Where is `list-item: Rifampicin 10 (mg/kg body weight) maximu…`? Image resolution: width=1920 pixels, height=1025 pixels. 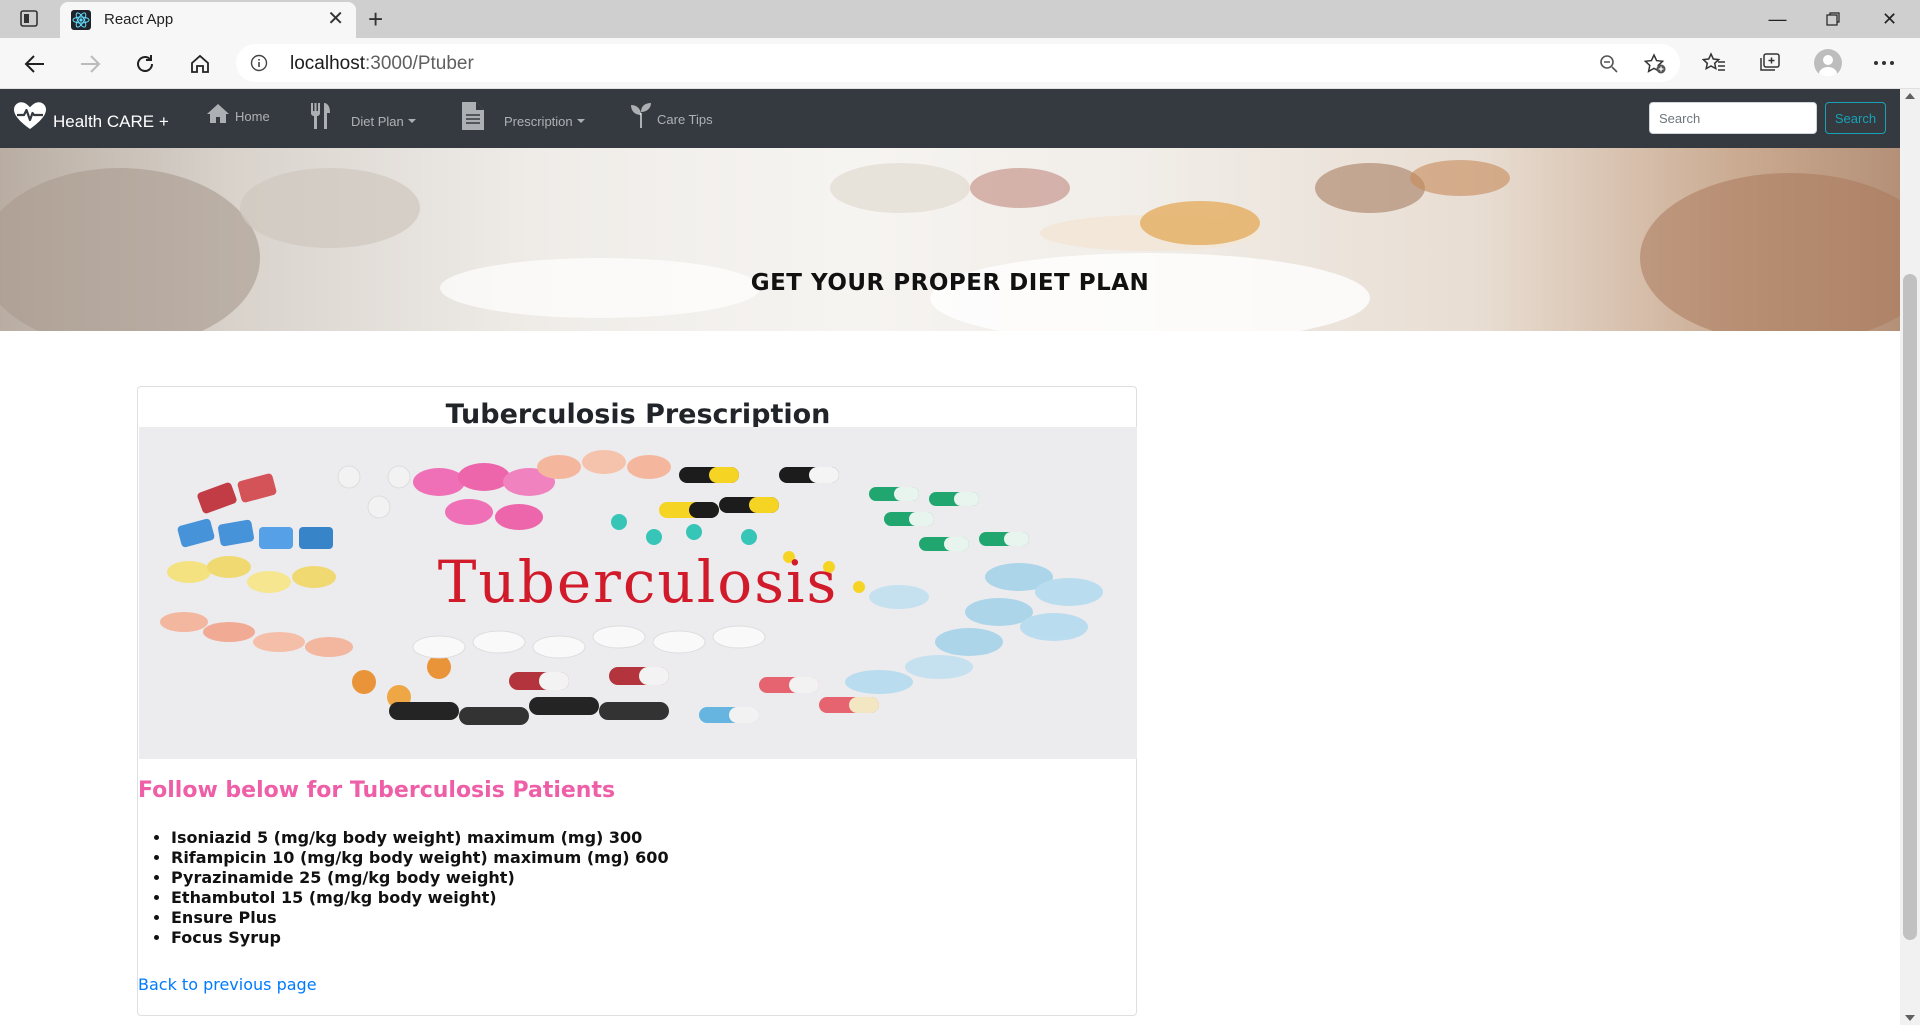 list-item: Rifampicin 10 (mg/kg body weight) maximu… is located at coordinates (420, 858).